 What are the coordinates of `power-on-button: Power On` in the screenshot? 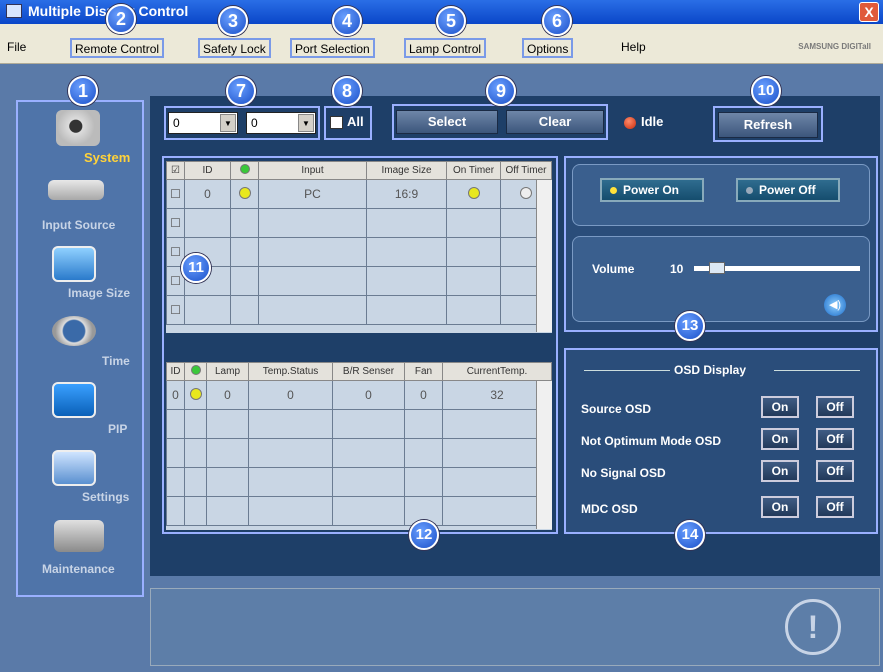 It's located at (652, 190).